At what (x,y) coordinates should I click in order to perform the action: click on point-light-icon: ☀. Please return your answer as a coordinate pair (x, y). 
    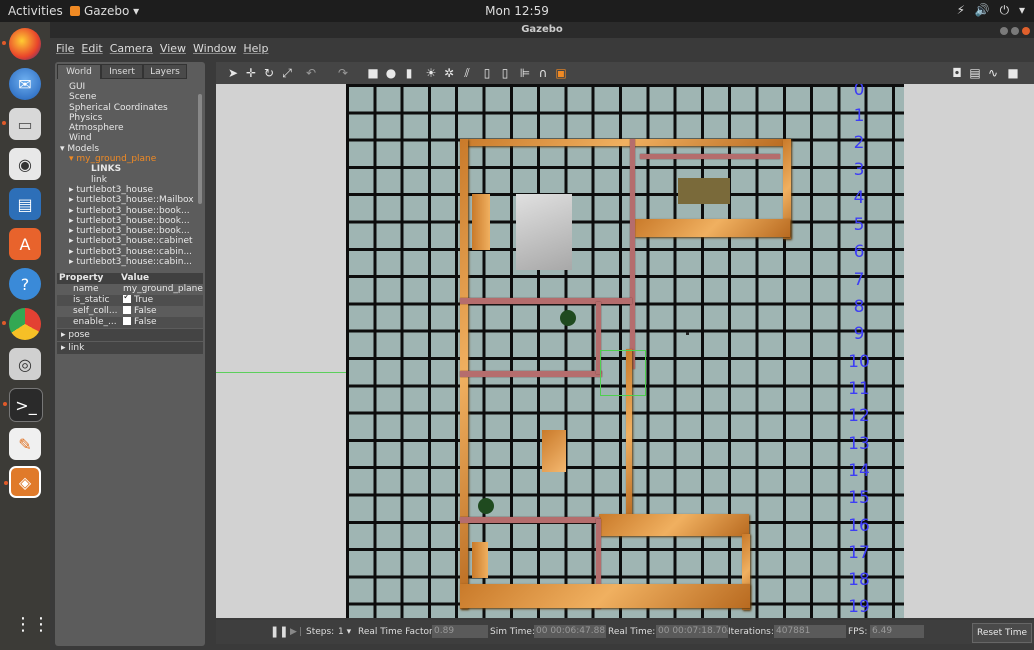
    Looking at the image, I should click on (431, 73).